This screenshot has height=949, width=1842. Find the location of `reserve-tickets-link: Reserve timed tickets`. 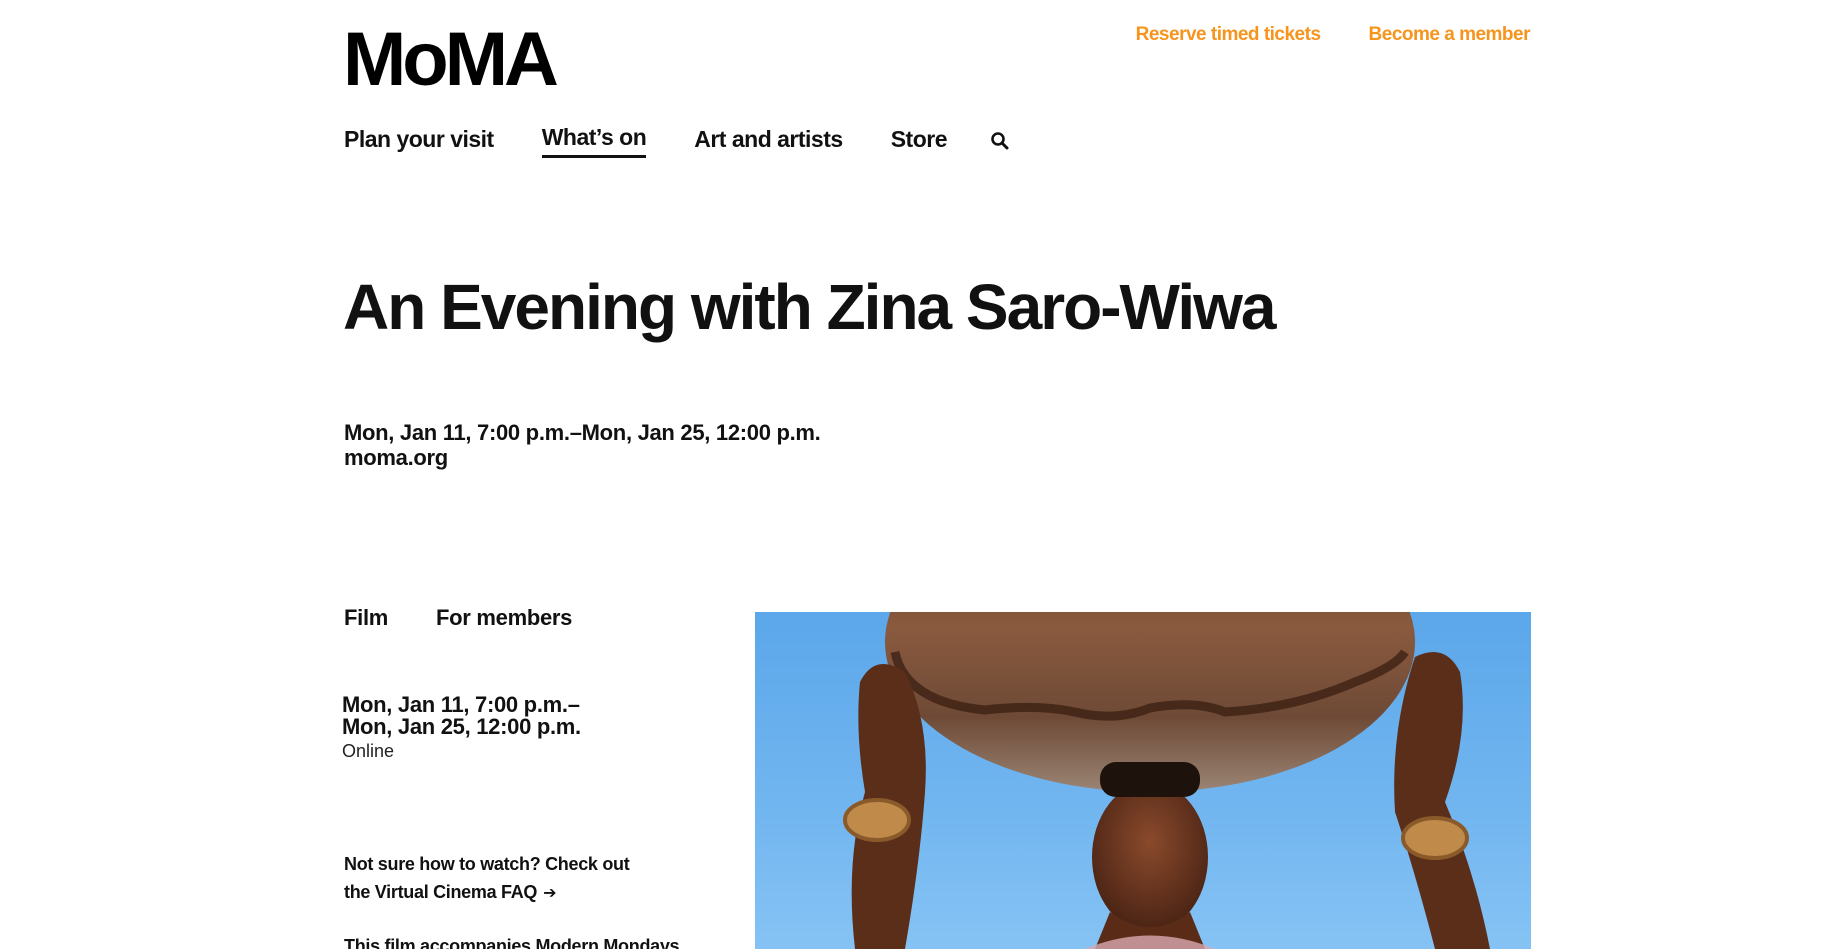

reserve-tickets-link: Reserve timed tickets is located at coordinates (1228, 35).